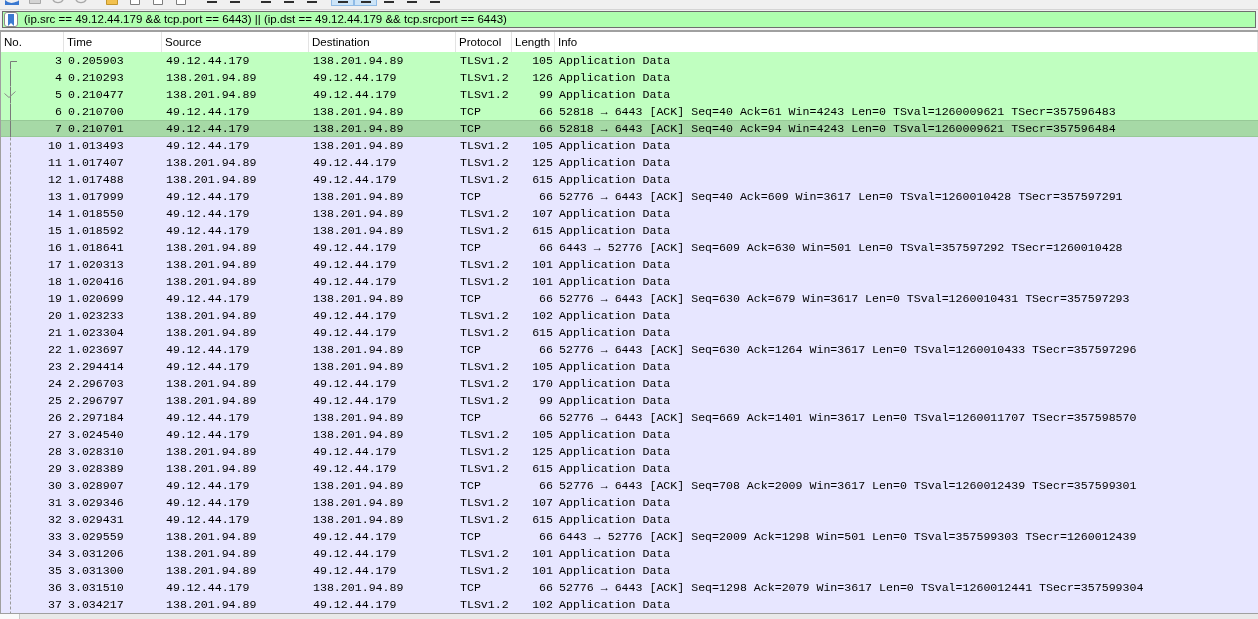 Image resolution: width=1258 pixels, height=619 pixels. What do you see at coordinates (96, 180) in the screenshot?
I see `time-text: 1.017488` at bounding box center [96, 180].